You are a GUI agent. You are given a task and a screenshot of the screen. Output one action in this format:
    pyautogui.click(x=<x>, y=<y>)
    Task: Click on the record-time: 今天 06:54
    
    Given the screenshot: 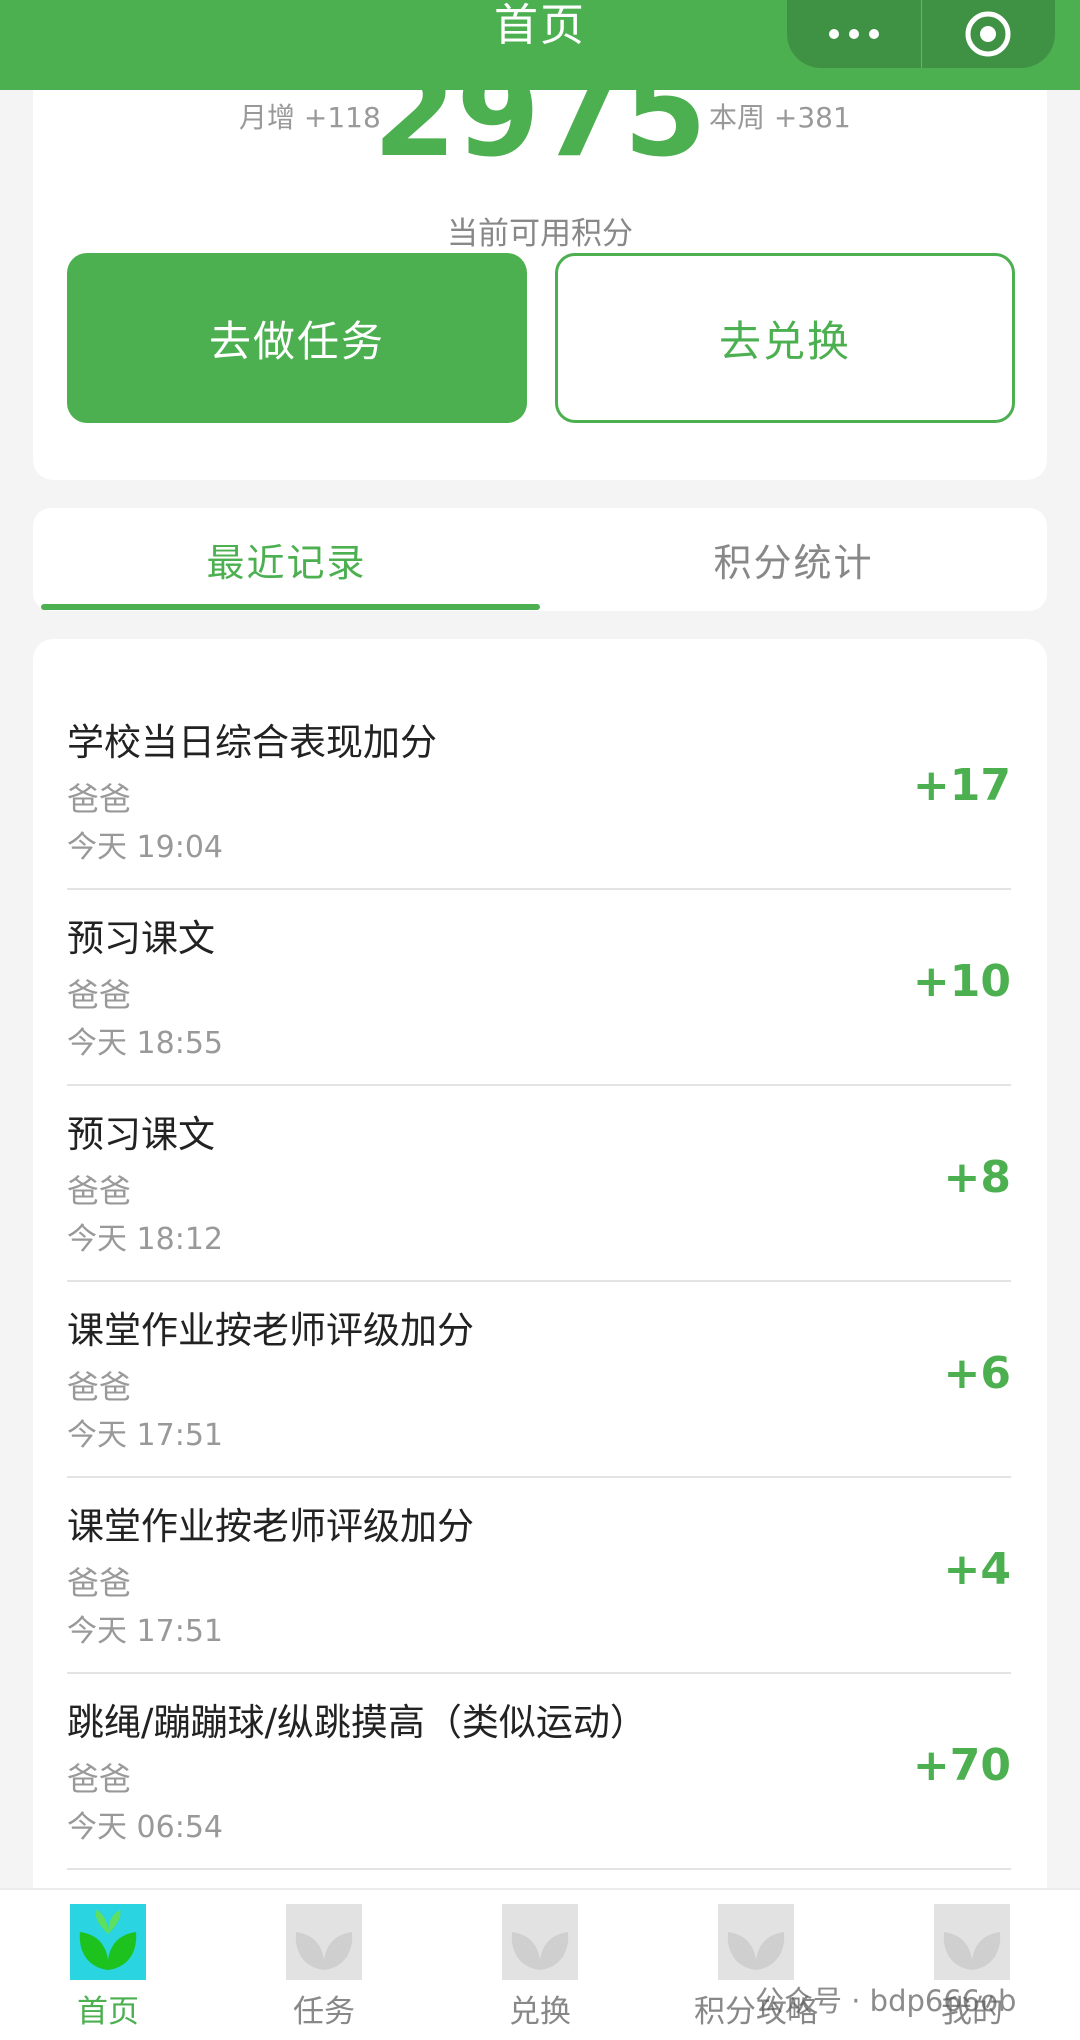 What is the action you would take?
    pyautogui.click(x=145, y=1827)
    